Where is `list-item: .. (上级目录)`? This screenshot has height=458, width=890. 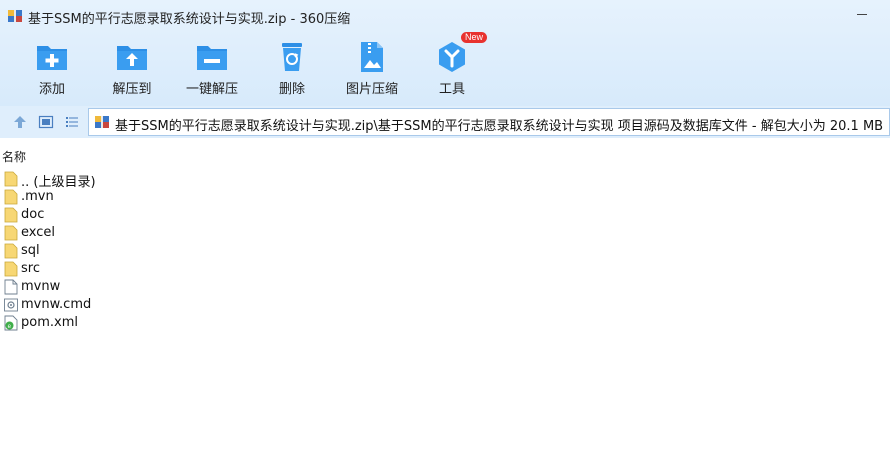 list-item: .. (上级目录) is located at coordinates (200, 180).